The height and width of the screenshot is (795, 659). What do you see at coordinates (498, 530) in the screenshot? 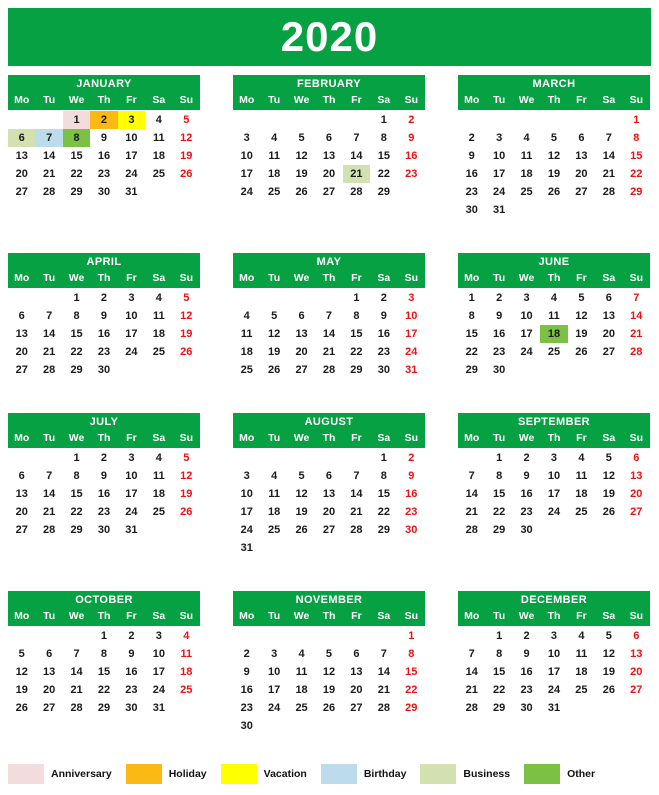
I see `day-cell-september-29: 29` at bounding box center [498, 530].